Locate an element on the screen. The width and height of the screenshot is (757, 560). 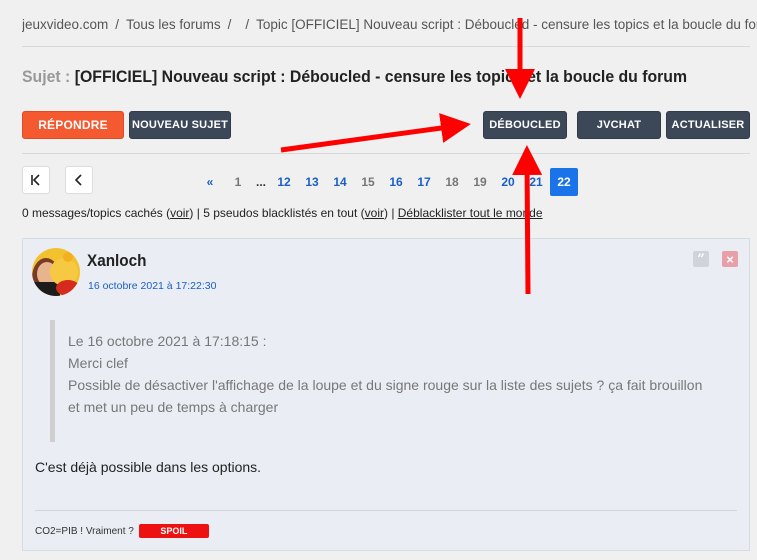
breadcrumb-site-link: jeuxvideo.com is located at coordinates (65, 24).